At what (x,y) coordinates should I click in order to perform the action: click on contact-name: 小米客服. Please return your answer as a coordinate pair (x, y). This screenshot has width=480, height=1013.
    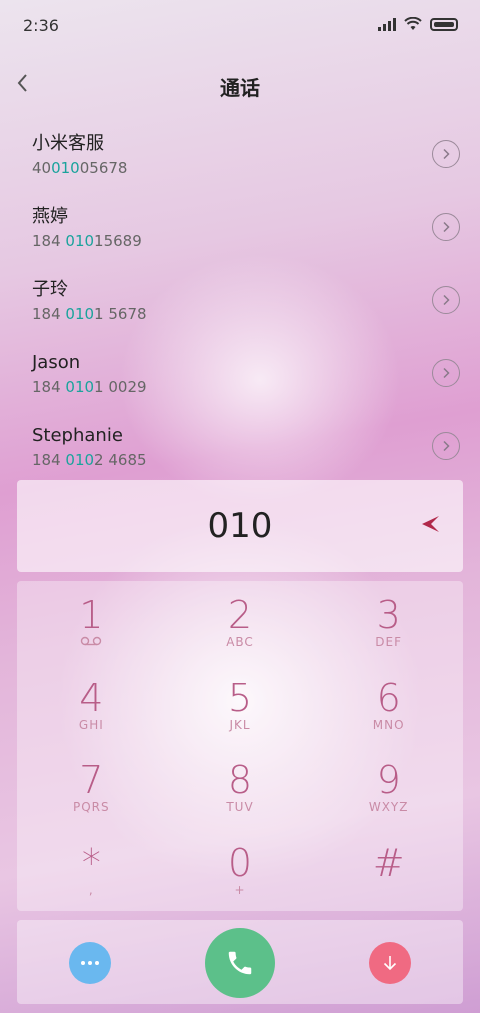
    Looking at the image, I should click on (68, 143).